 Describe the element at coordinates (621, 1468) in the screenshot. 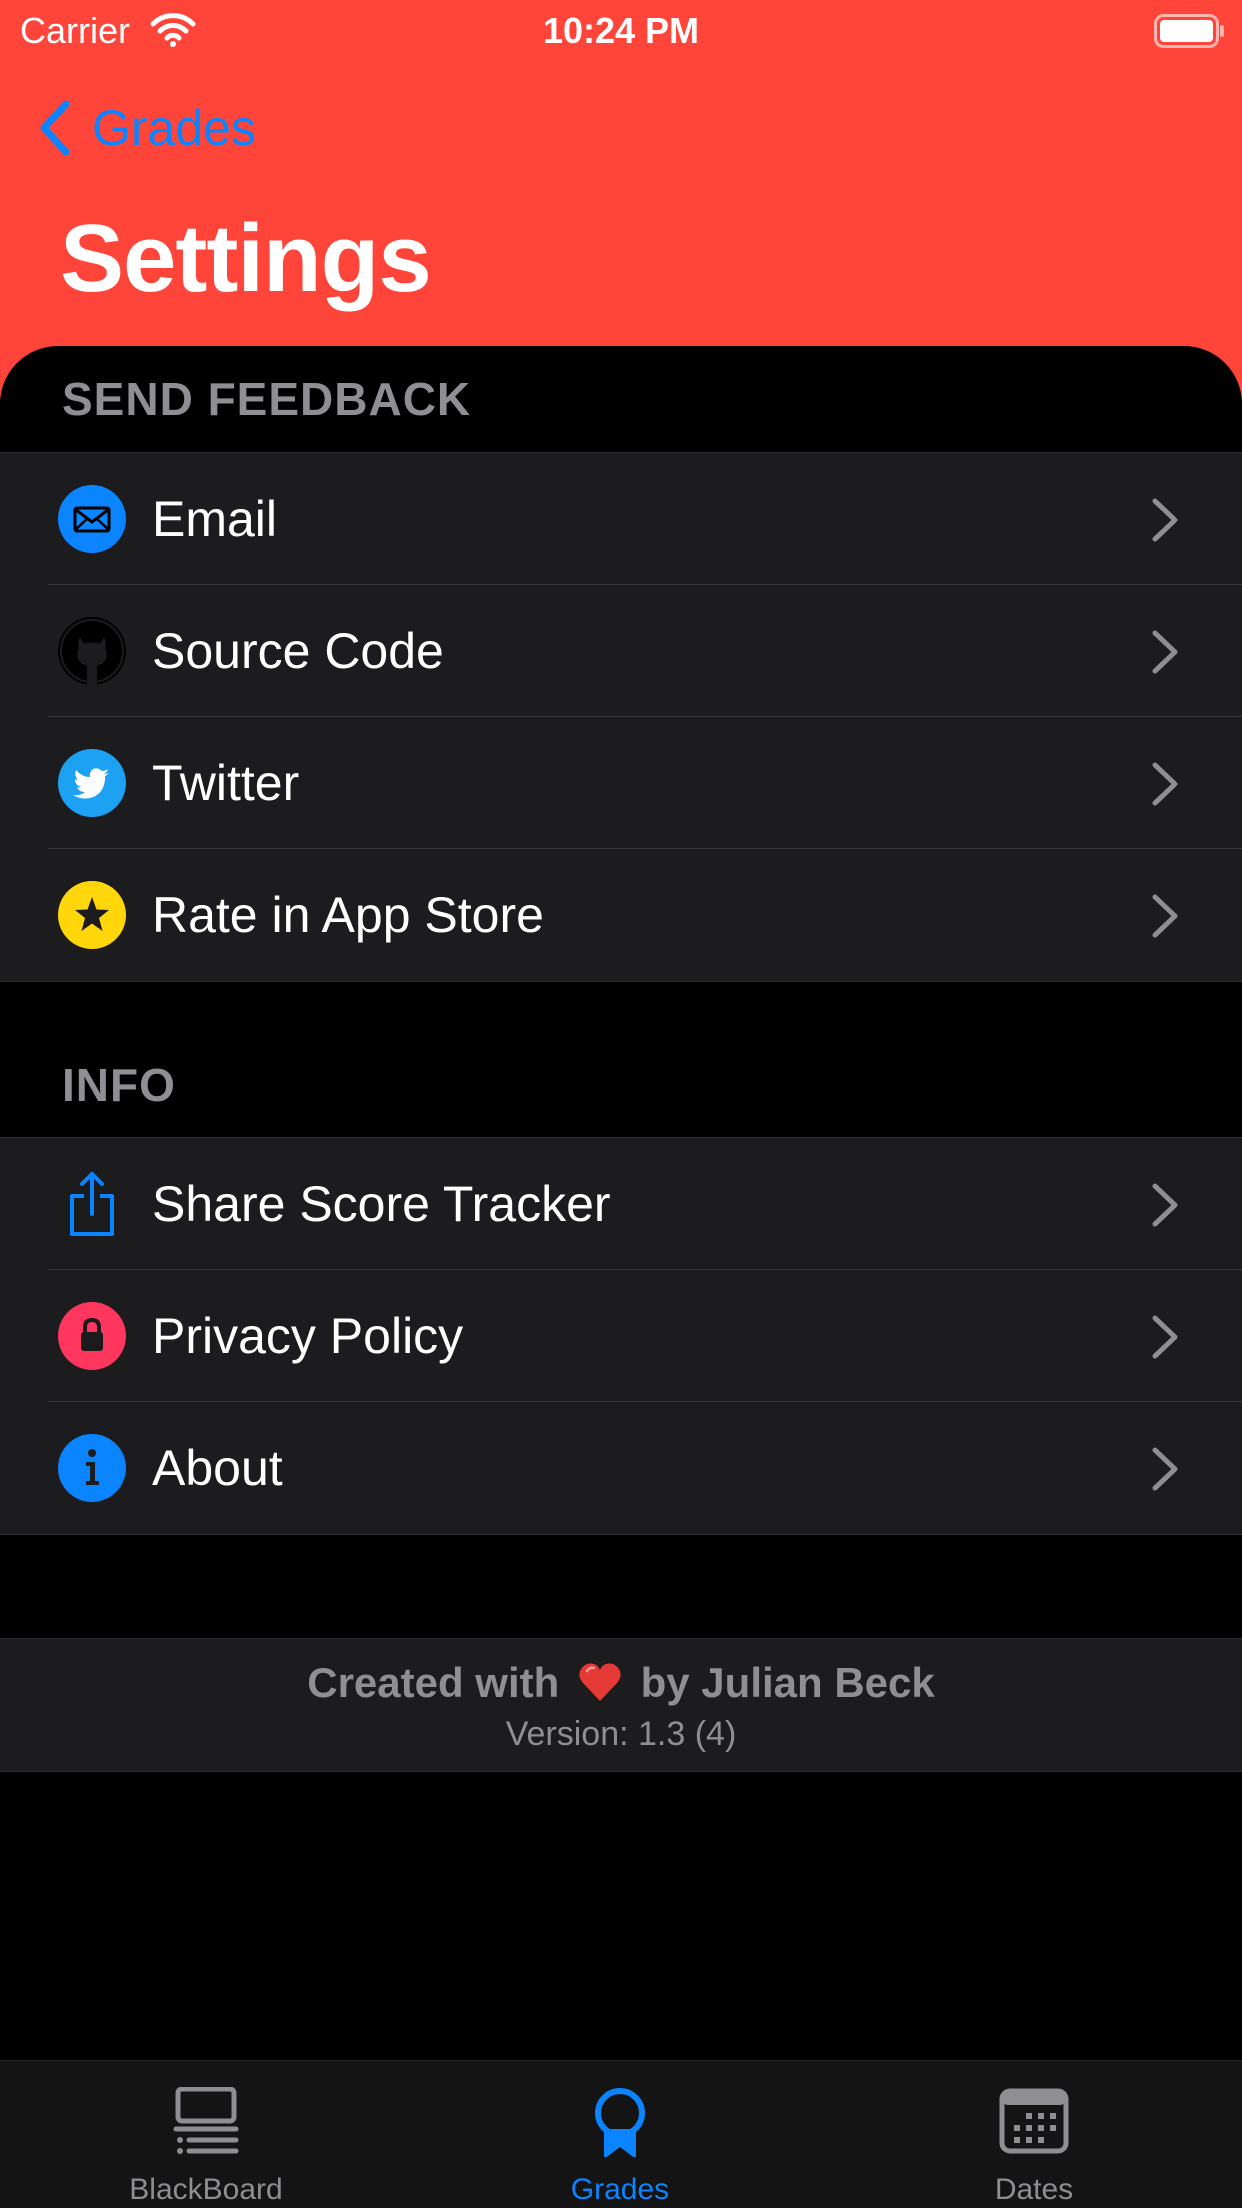

I see `about-row: About` at that location.